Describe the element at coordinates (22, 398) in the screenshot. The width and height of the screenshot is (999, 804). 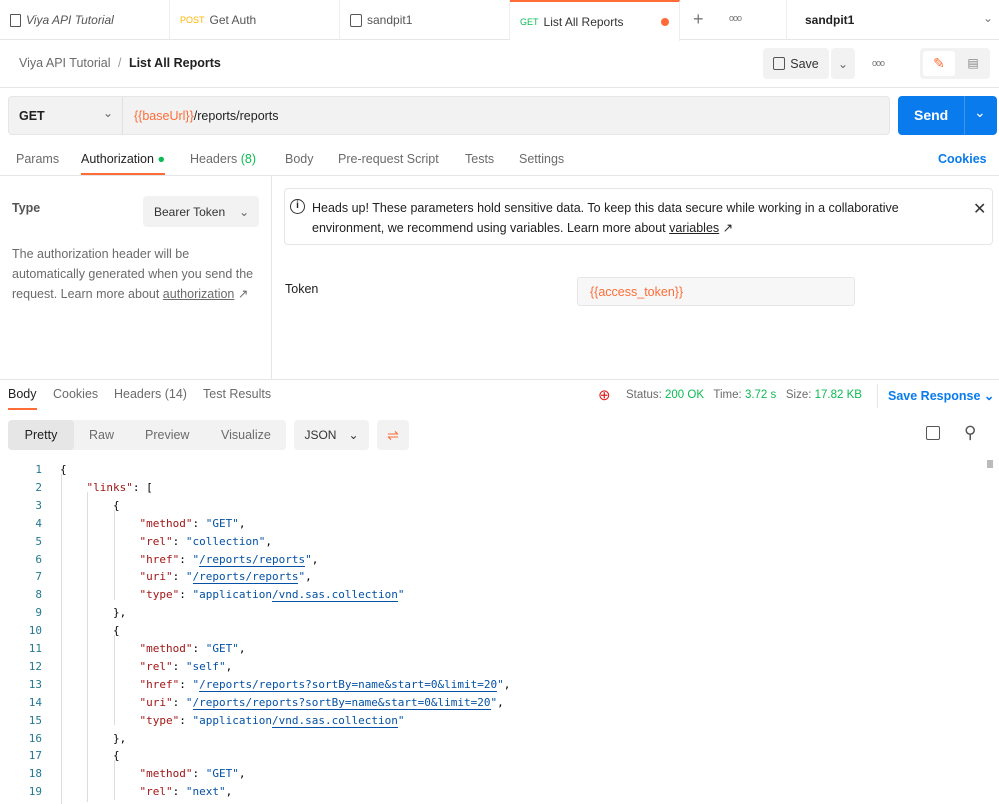
I see `tab-response-body: Body` at that location.